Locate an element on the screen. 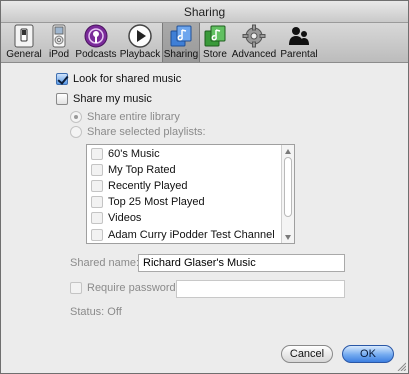  playlist-name: Top 25 Most Played is located at coordinates (156, 202).